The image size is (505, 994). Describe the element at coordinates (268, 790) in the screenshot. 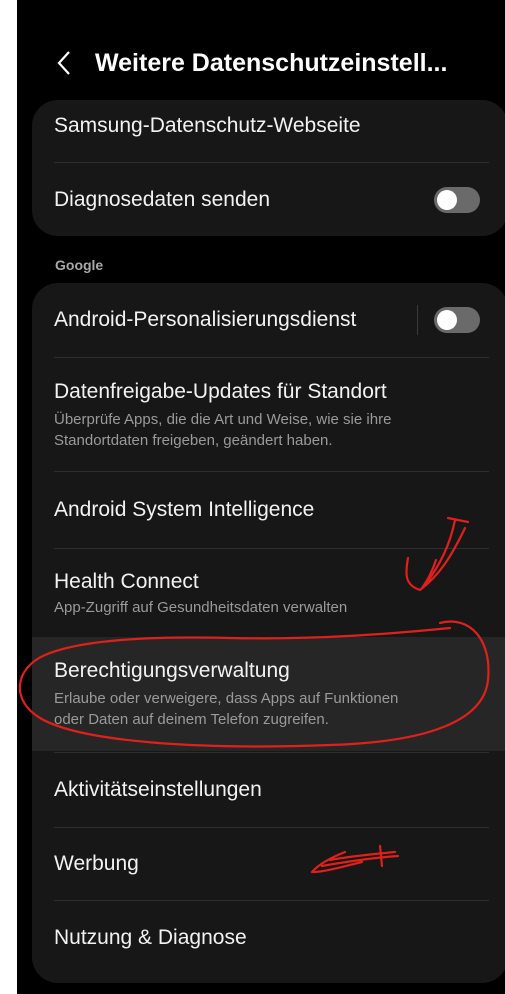

I see `list-item-activity-settings: Aktivitätseinstellungen` at that location.